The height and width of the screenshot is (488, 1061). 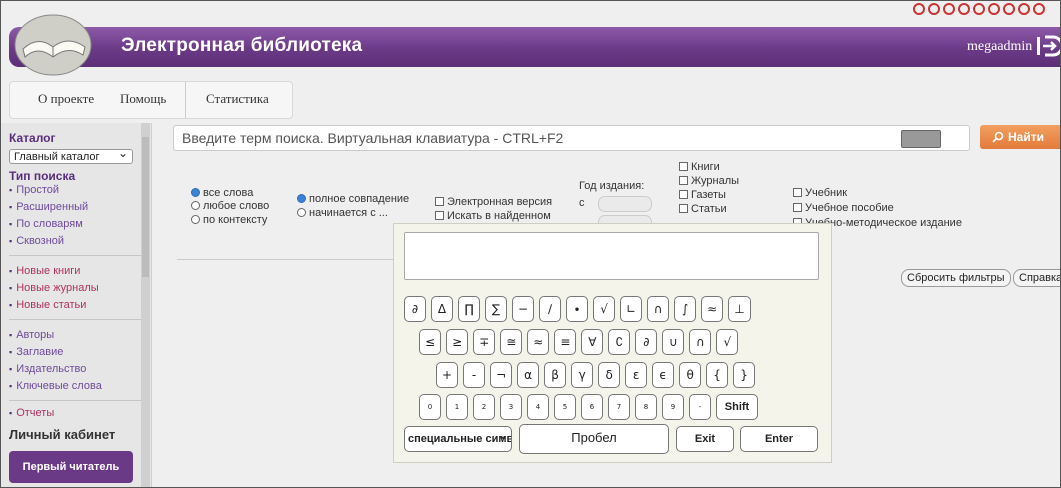 I want to click on checkbox-electronic: Электронная версия, so click(x=493, y=202).